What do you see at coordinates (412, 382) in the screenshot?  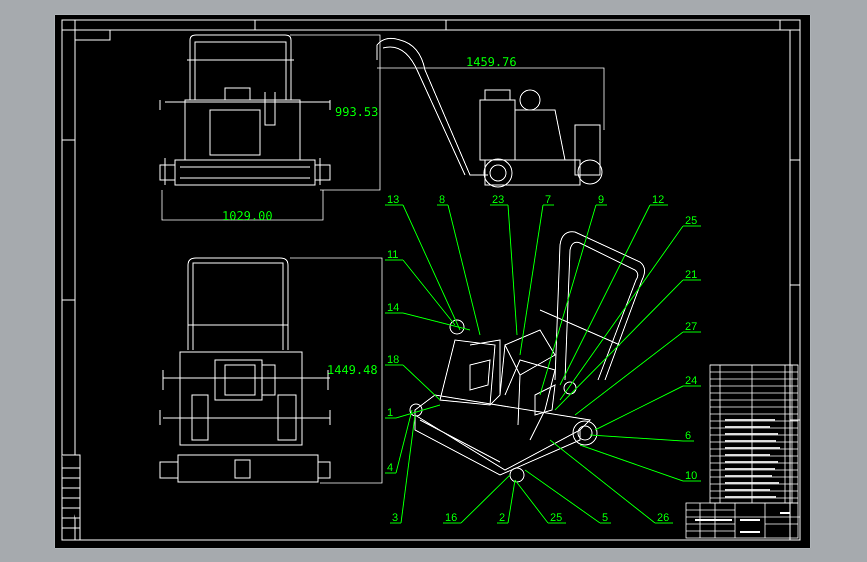 I see `leader-line` at bounding box center [412, 382].